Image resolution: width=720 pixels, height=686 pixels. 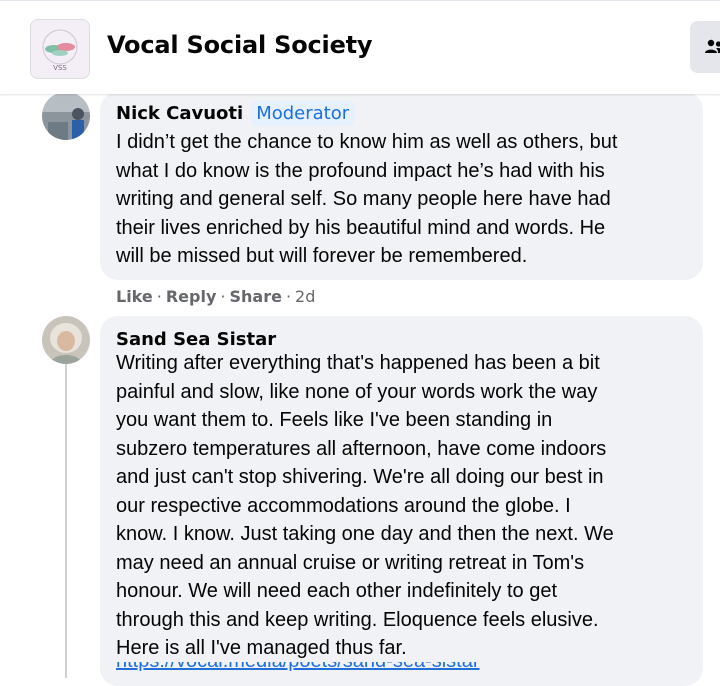 What do you see at coordinates (60, 68) in the screenshot?
I see `group-logo-text: VSS` at bounding box center [60, 68].